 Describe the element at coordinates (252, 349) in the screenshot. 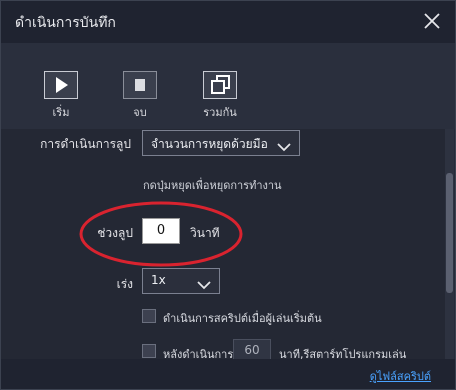

I see `restart-minutes-input: 60` at that location.